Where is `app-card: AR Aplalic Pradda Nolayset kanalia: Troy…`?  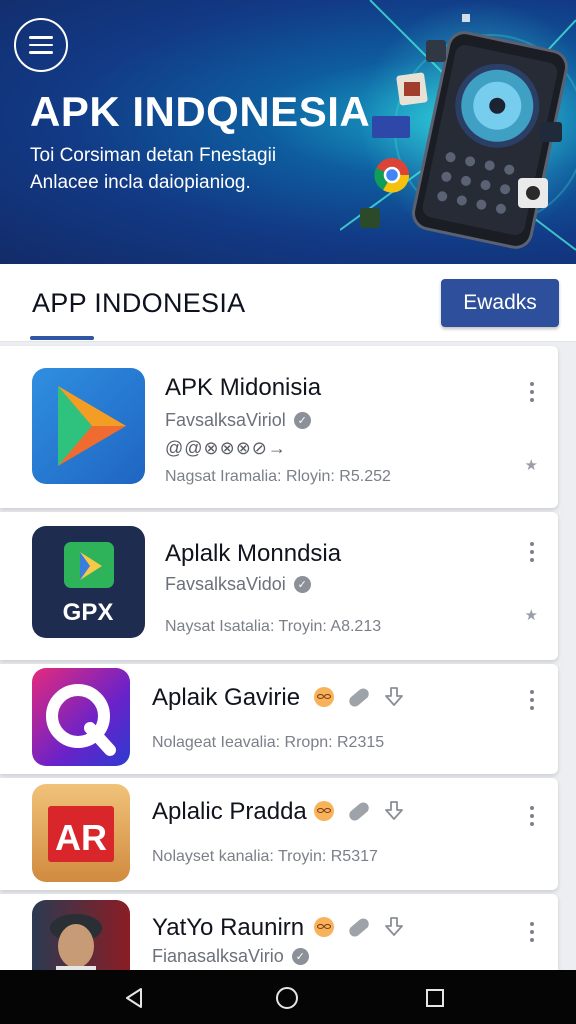 app-card: AR Aplalic Pradda Nolayset kanalia: Troy… is located at coordinates (279, 834).